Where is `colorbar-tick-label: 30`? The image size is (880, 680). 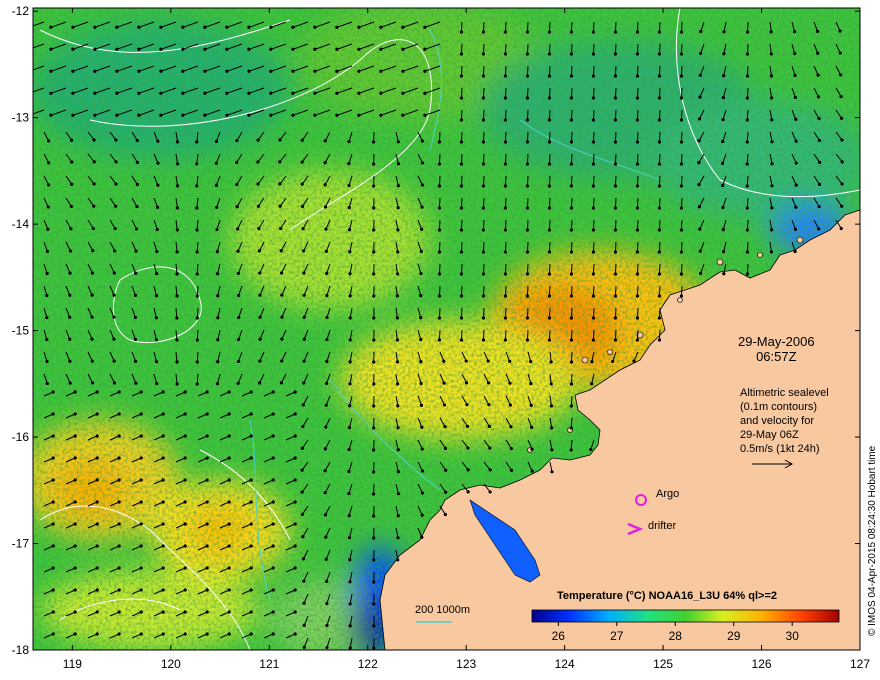 colorbar-tick-label: 30 is located at coordinates (793, 636).